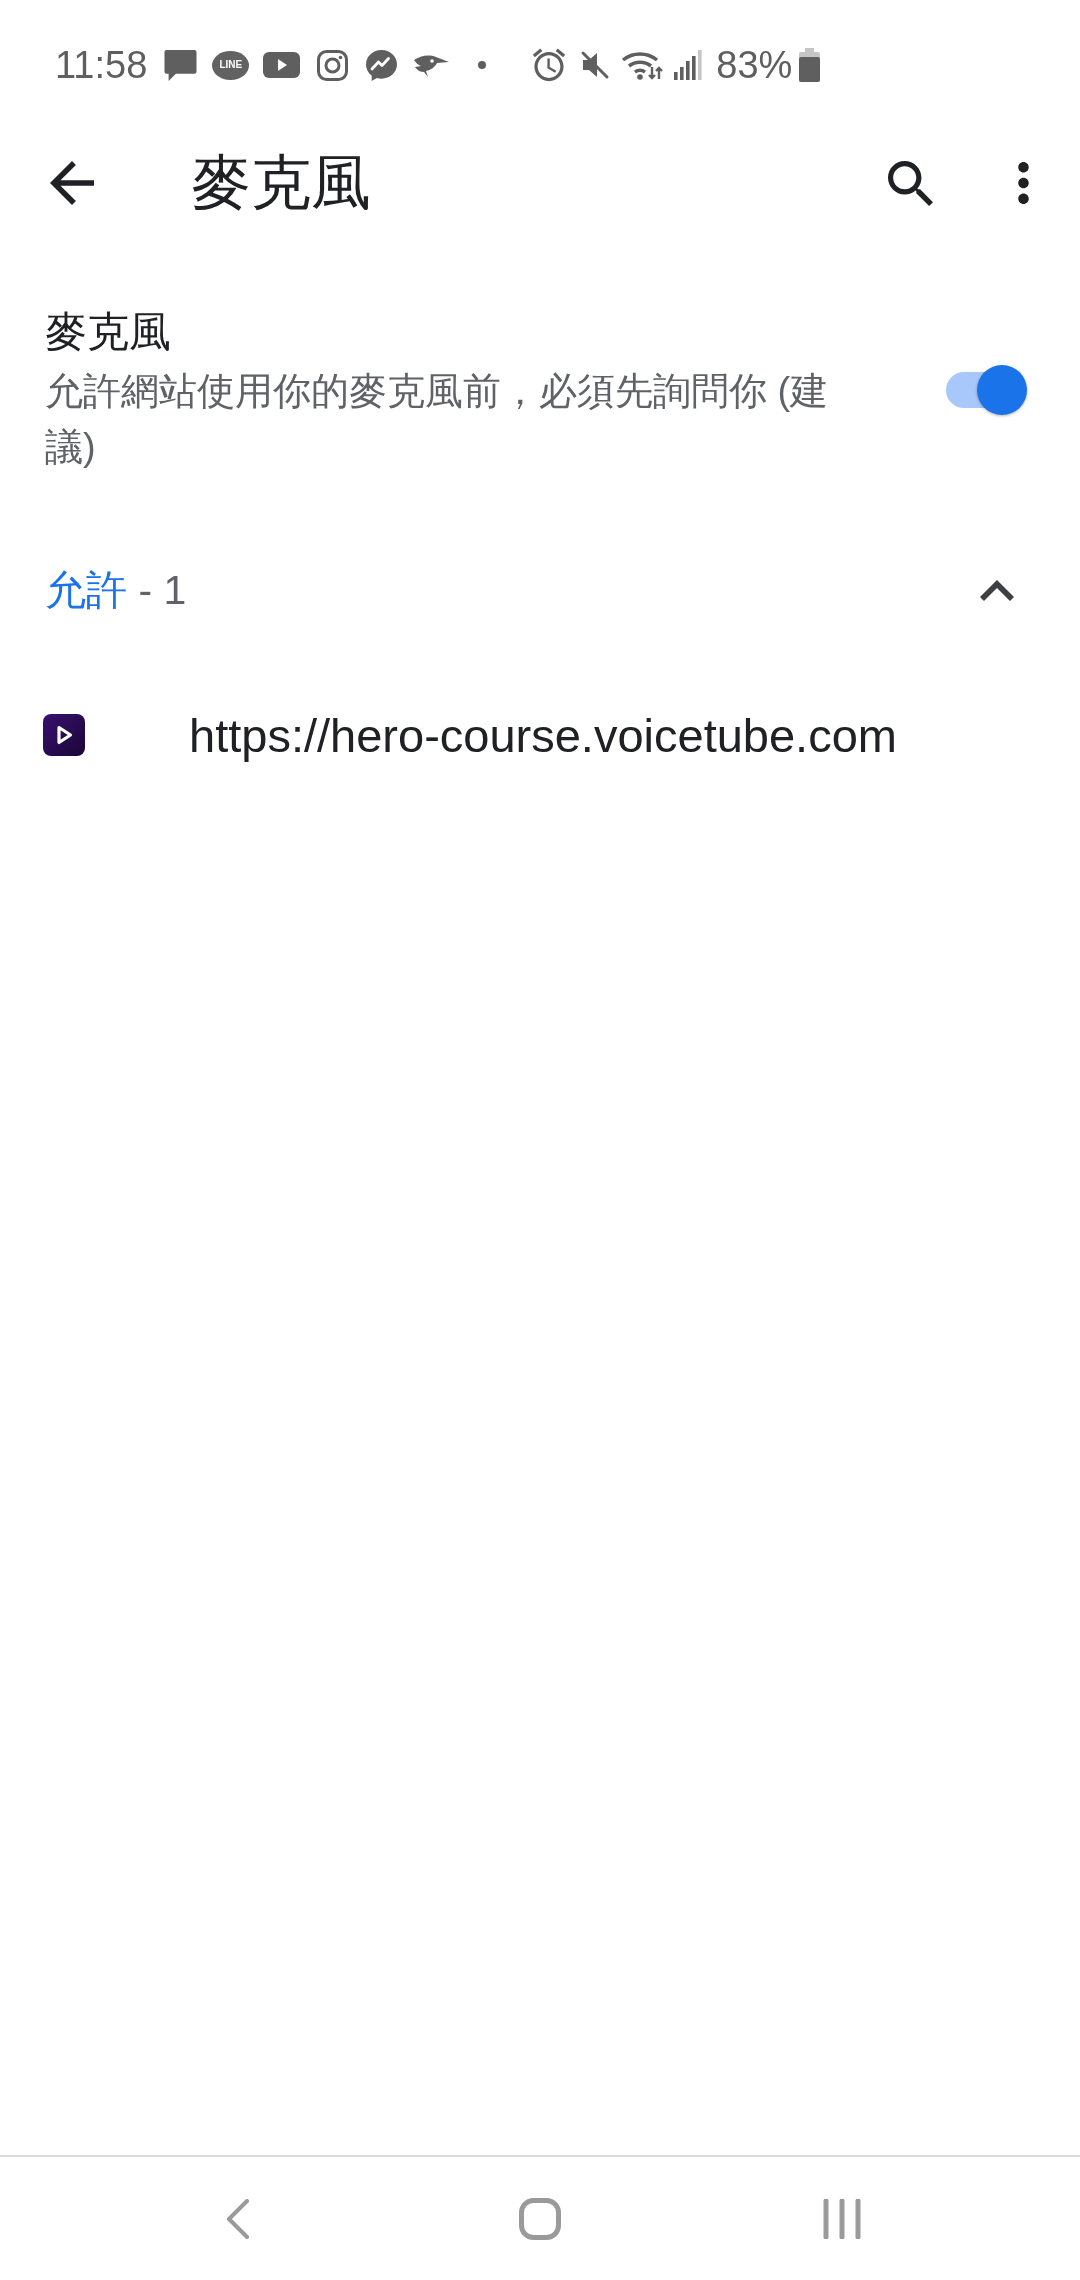  Describe the element at coordinates (72, 183) in the screenshot. I see `back-arrow-icon` at that location.